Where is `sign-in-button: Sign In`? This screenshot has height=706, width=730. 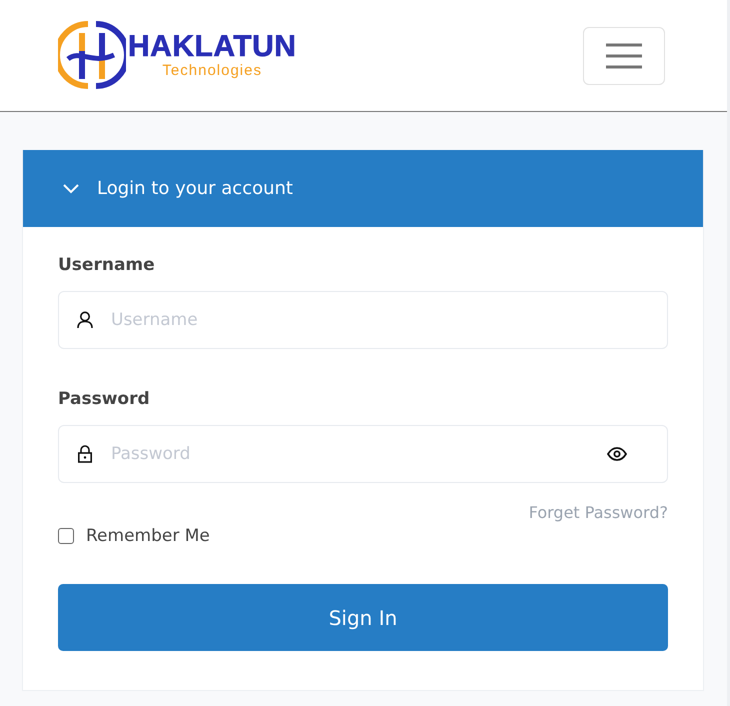 sign-in-button: Sign In is located at coordinates (363, 617).